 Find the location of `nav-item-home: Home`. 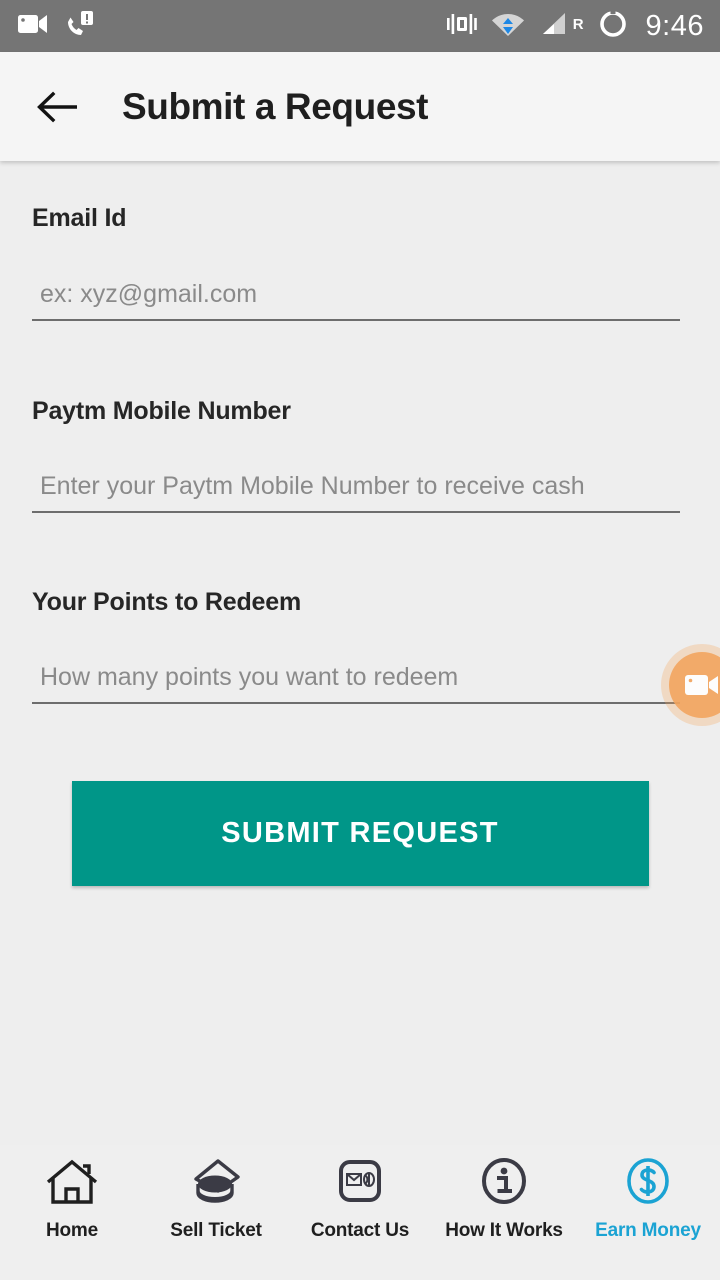

nav-item-home: Home is located at coordinates (72, 1198).